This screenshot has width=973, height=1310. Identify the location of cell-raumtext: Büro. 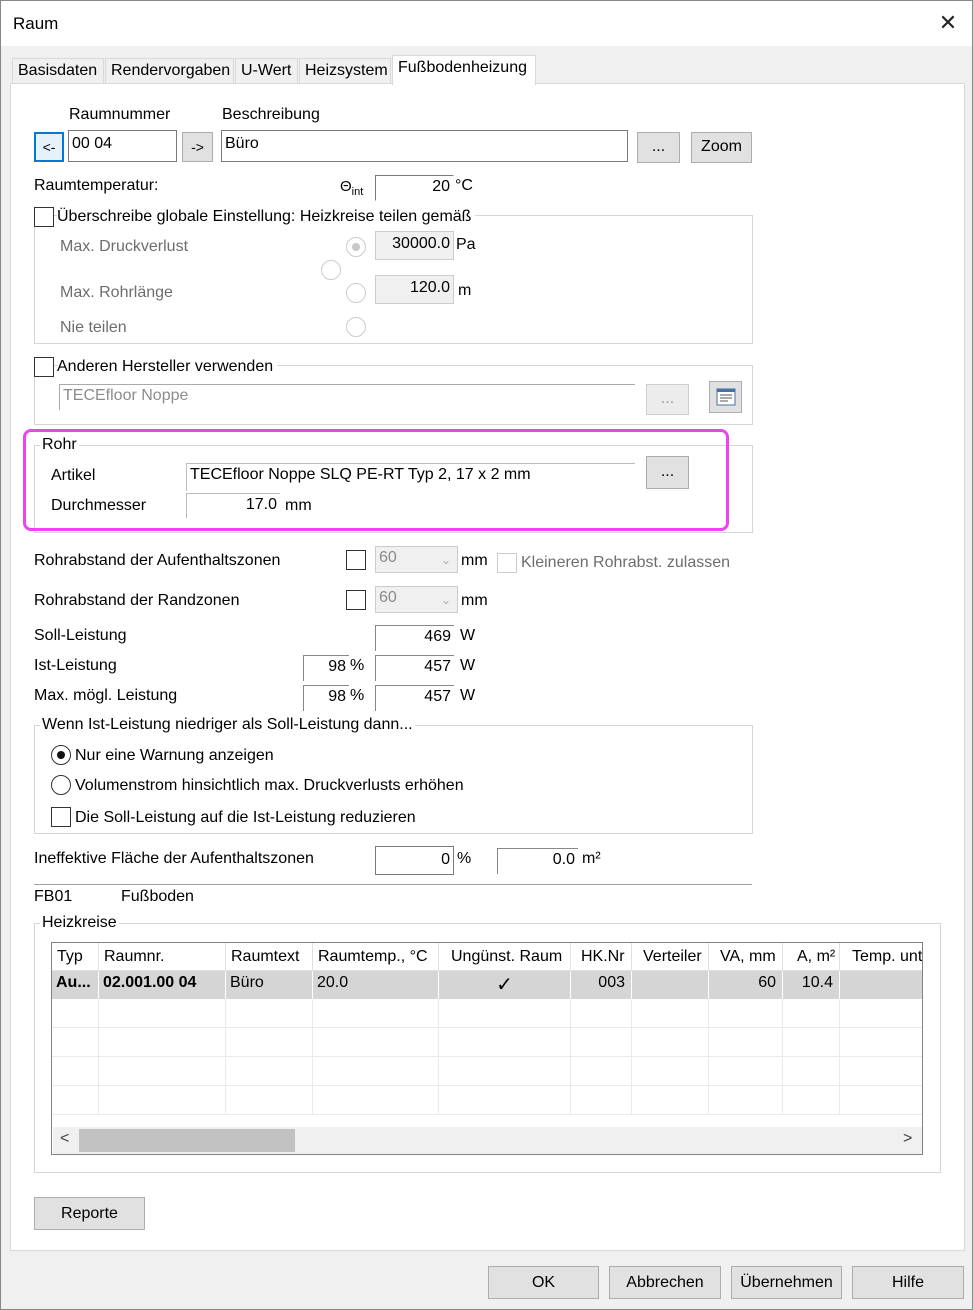
(269, 985).